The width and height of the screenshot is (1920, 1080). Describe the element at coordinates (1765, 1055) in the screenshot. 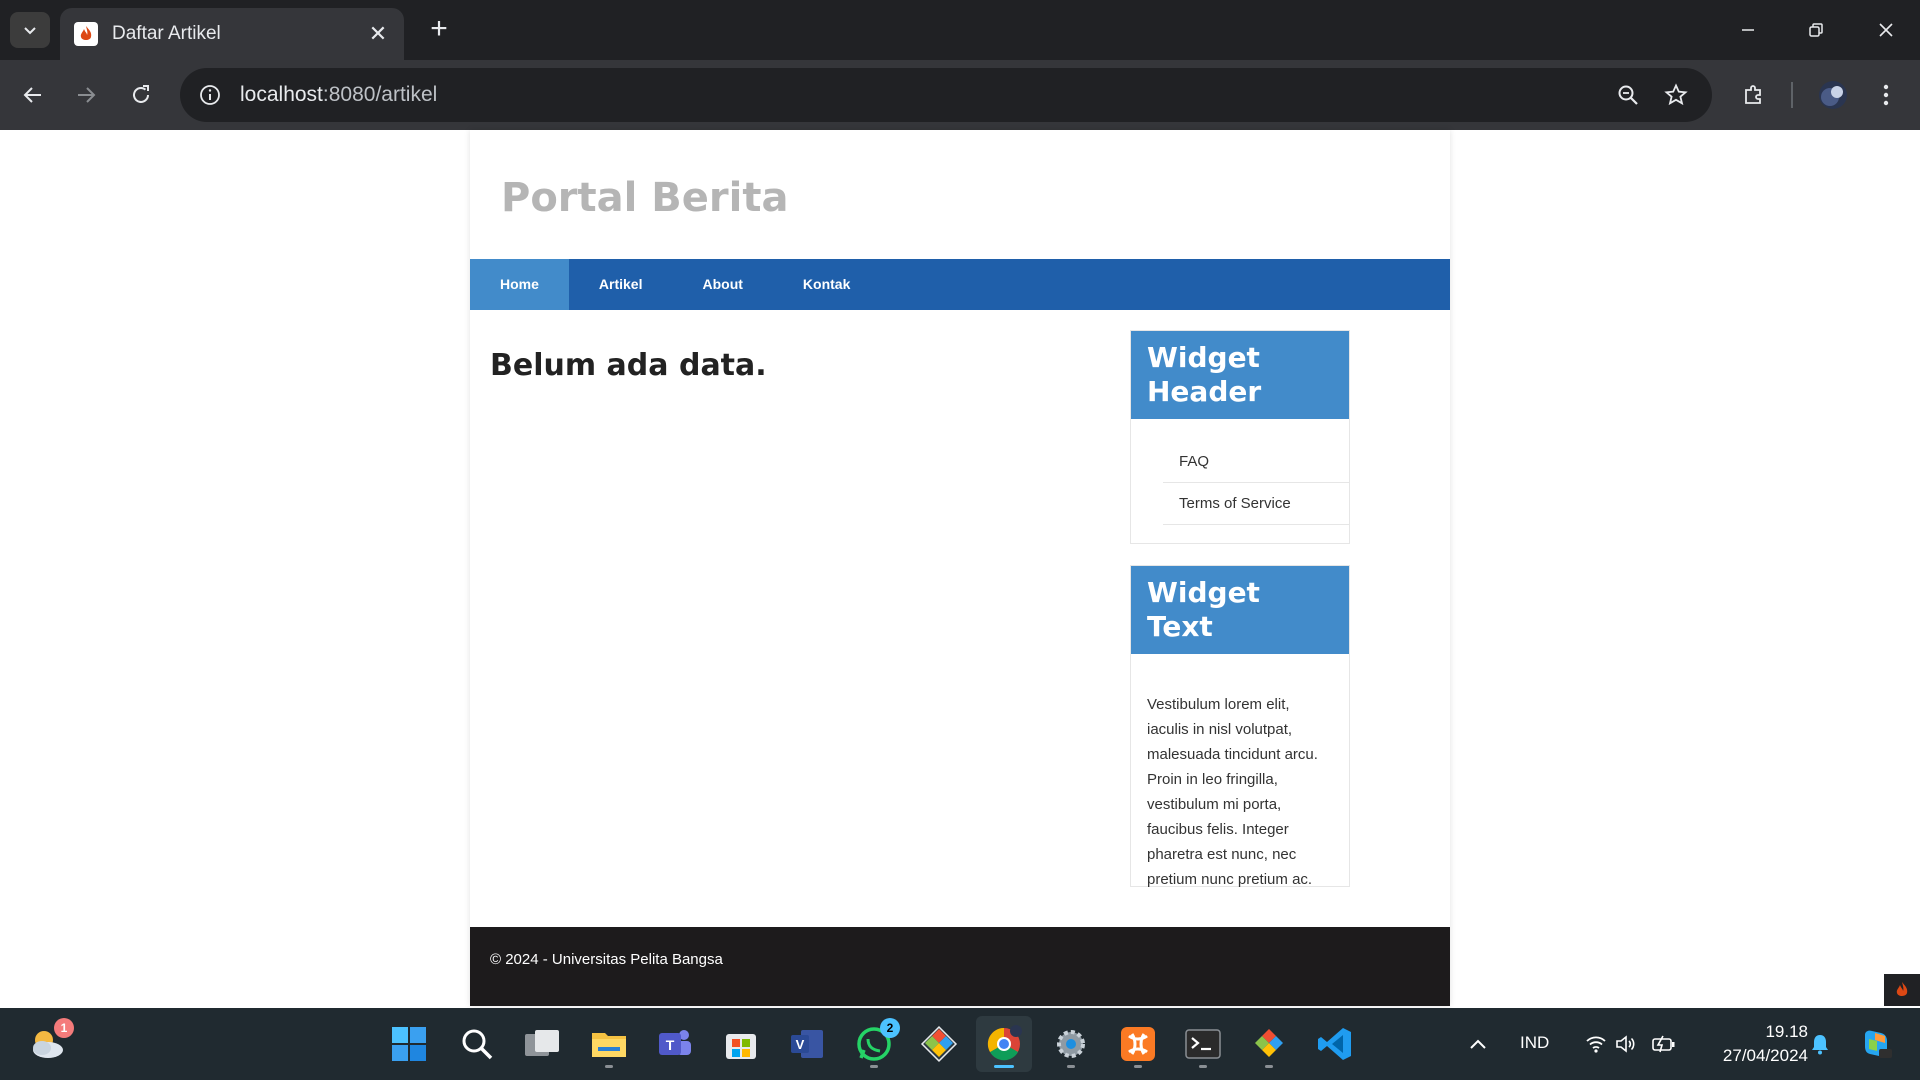

I see `clock-date: 27/04/2024` at that location.